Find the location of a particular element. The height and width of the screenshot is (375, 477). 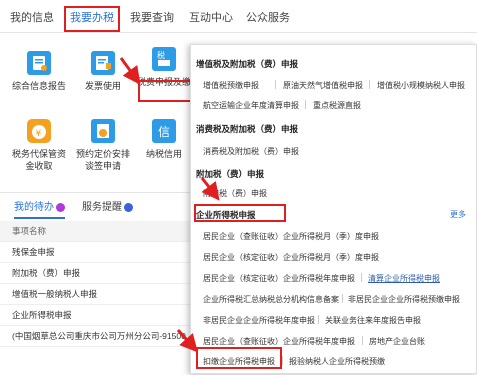

todo-badge is located at coordinates (60, 207).